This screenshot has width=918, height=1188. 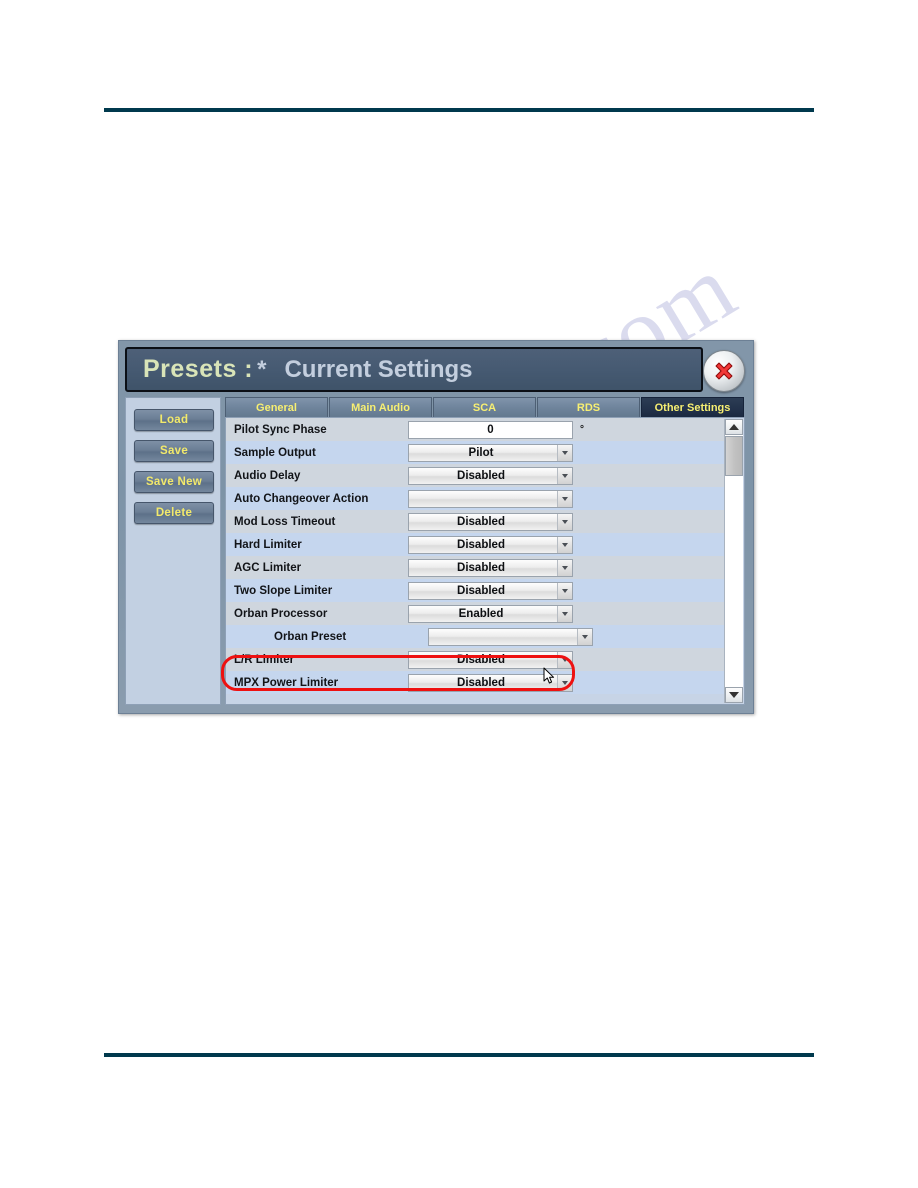 I want to click on agc-limiter-field: Disabled, so click(x=490, y=567).